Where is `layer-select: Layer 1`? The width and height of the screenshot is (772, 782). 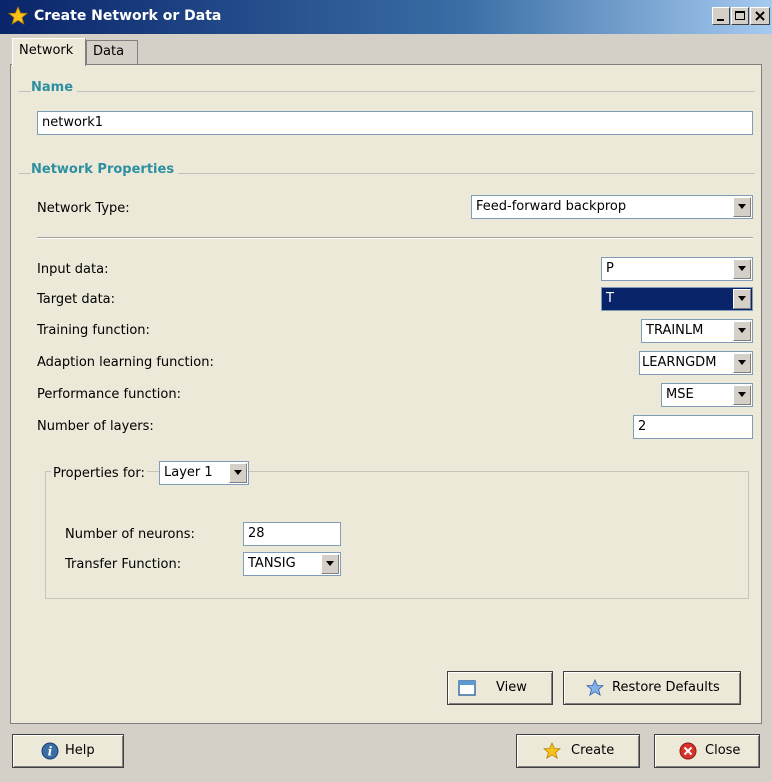 layer-select: Layer 1 is located at coordinates (204, 473).